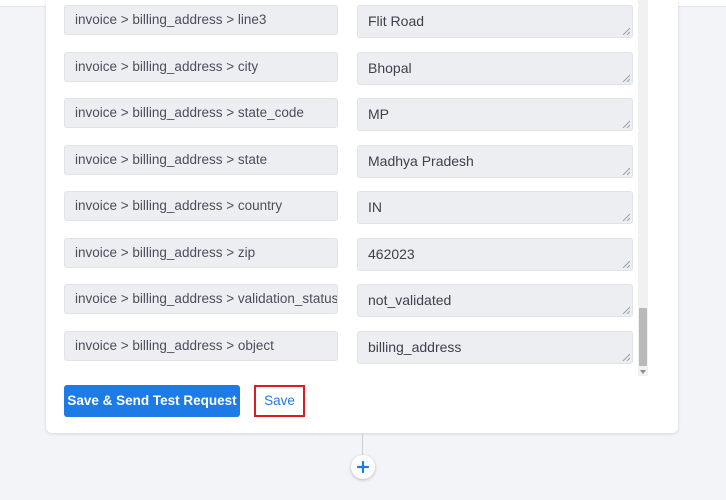 The image size is (726, 500). I want to click on field-value-input: 462023, so click(495, 254).